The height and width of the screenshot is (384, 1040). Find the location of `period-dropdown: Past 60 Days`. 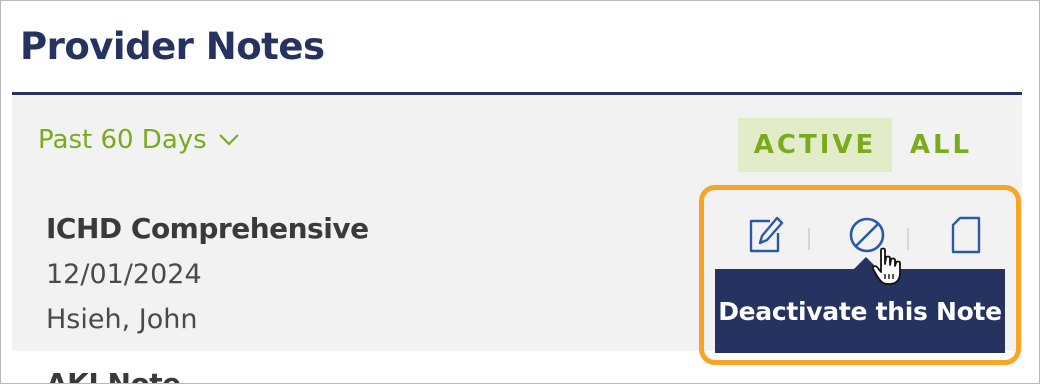

period-dropdown: Past 60 Days is located at coordinates (139, 140).